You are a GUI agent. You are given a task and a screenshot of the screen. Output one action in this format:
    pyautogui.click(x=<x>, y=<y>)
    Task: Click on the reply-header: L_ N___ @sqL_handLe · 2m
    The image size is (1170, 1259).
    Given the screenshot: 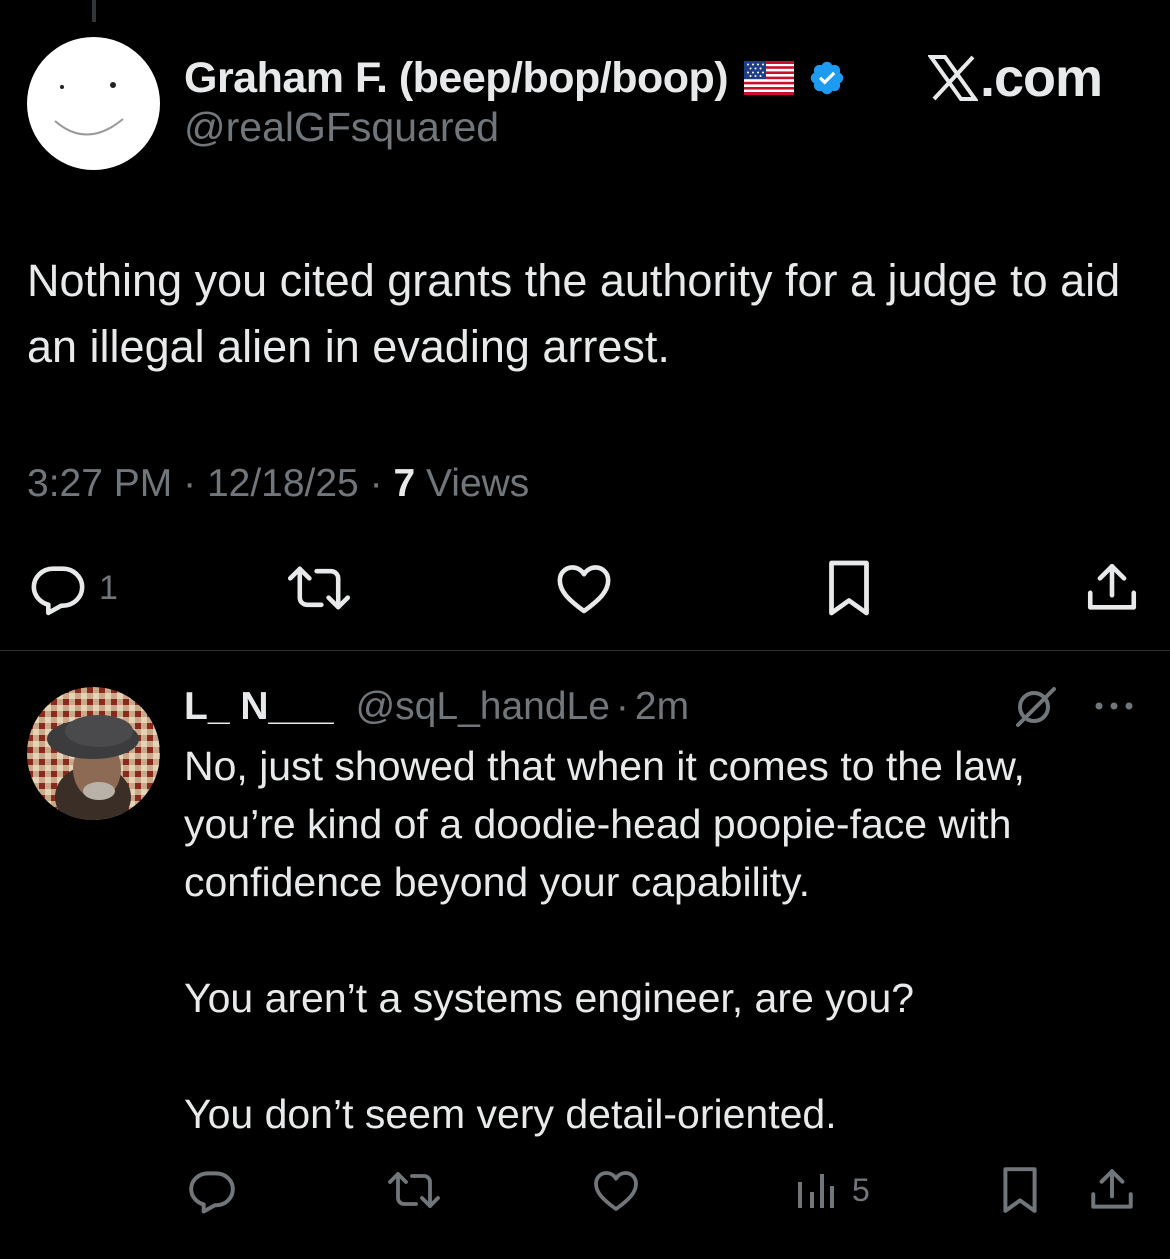 What is the action you would take?
    pyautogui.click(x=436, y=707)
    